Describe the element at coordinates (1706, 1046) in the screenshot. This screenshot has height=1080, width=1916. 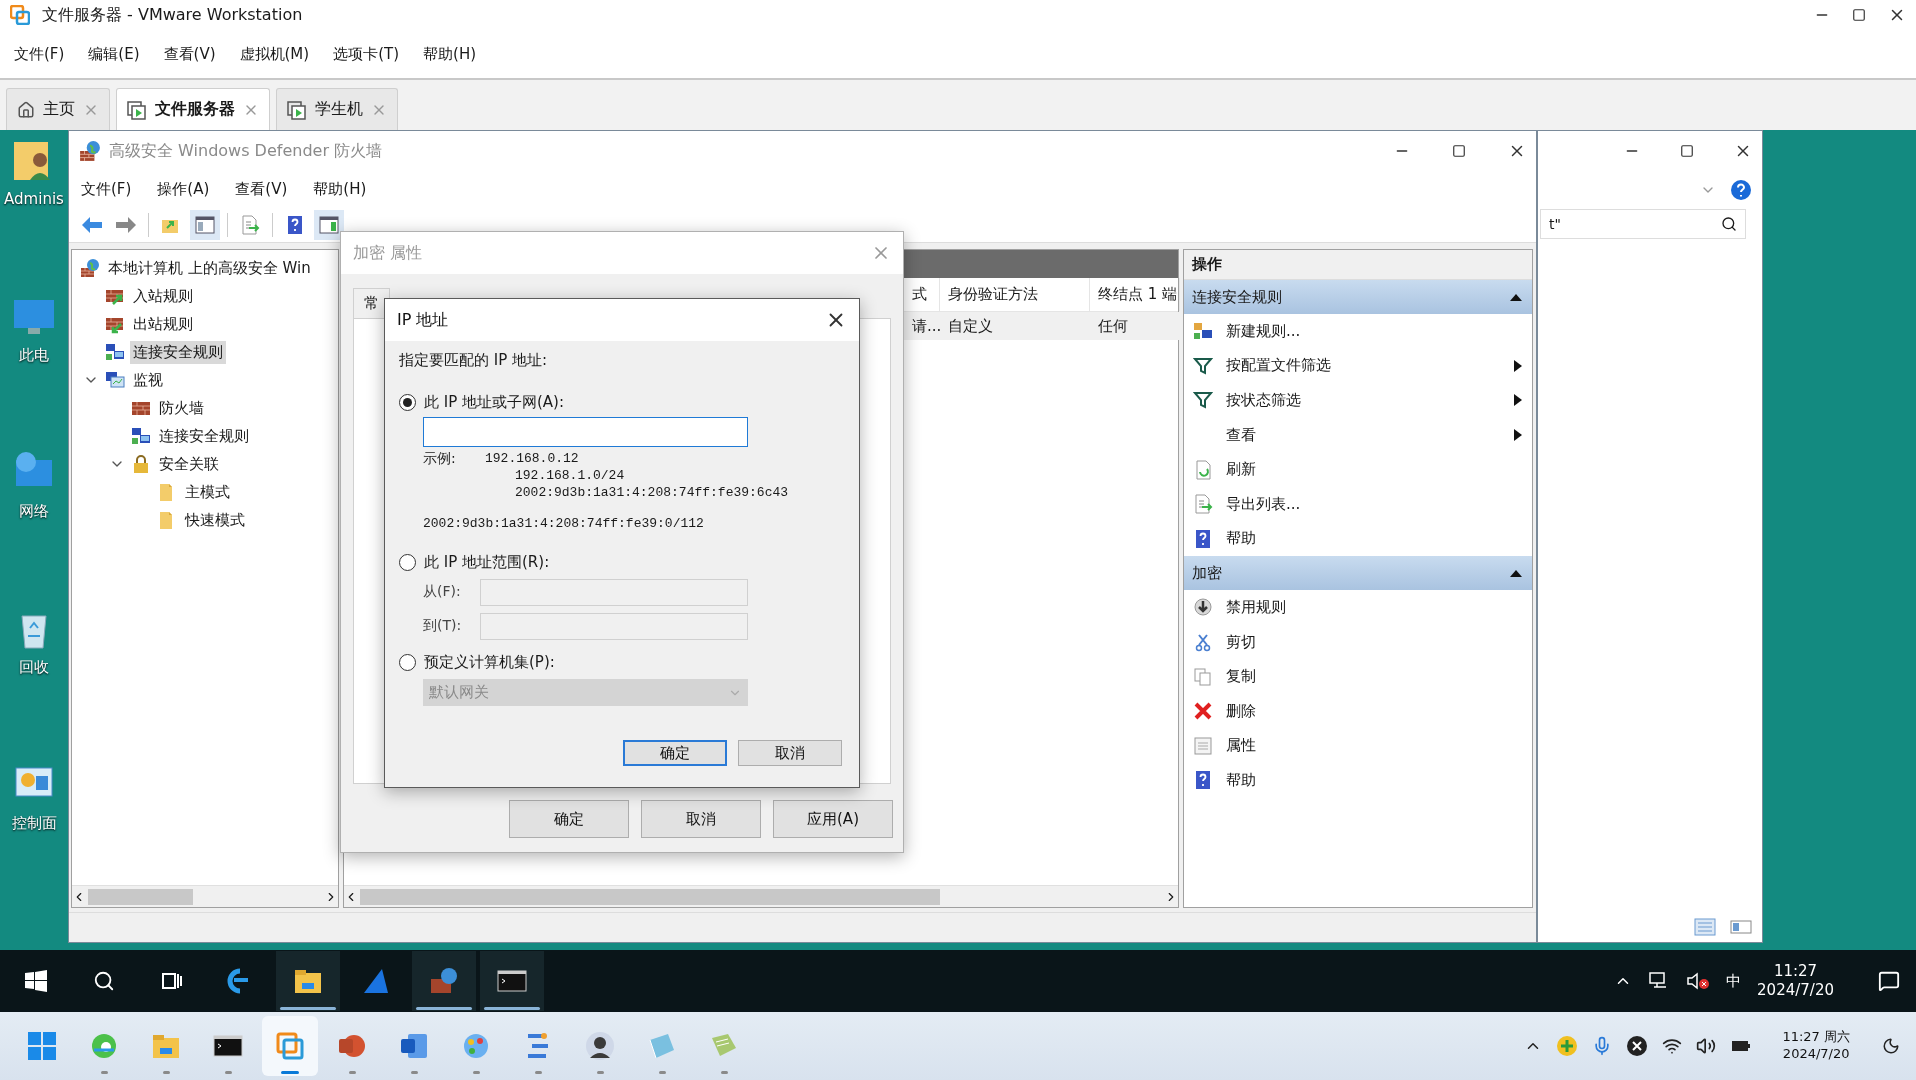
I see `volume-icon` at that location.